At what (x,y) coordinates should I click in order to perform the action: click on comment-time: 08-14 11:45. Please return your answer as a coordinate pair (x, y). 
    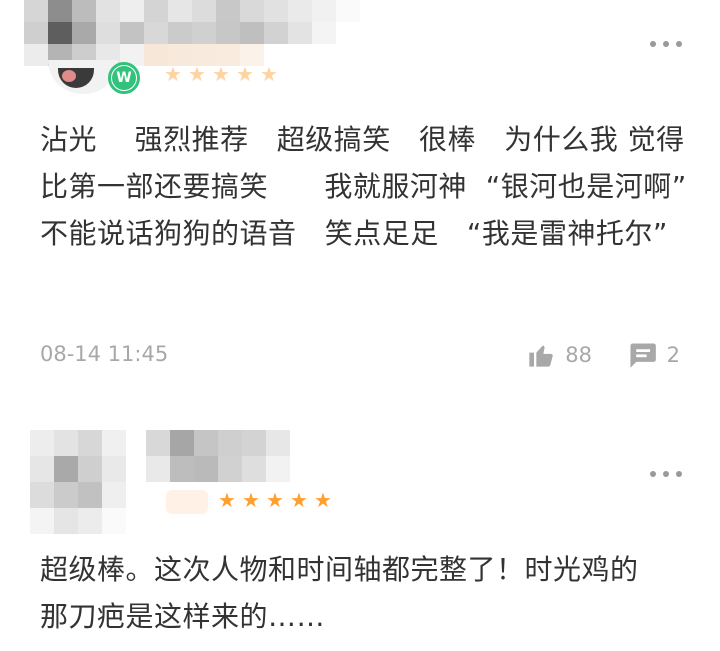
    Looking at the image, I should click on (104, 354).